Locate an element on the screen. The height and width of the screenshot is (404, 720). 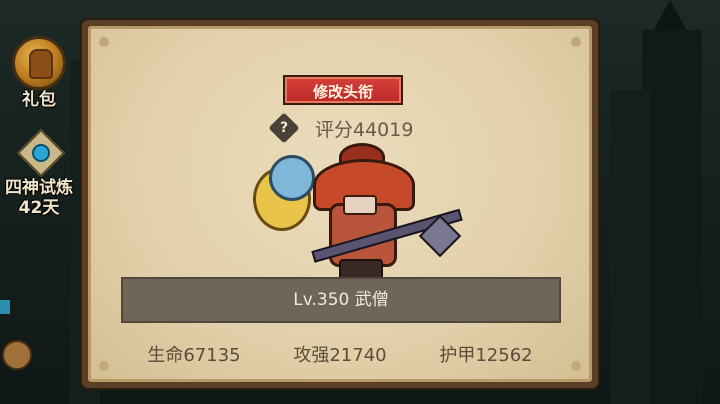
trial-days: 42天 is located at coordinates (39, 208).